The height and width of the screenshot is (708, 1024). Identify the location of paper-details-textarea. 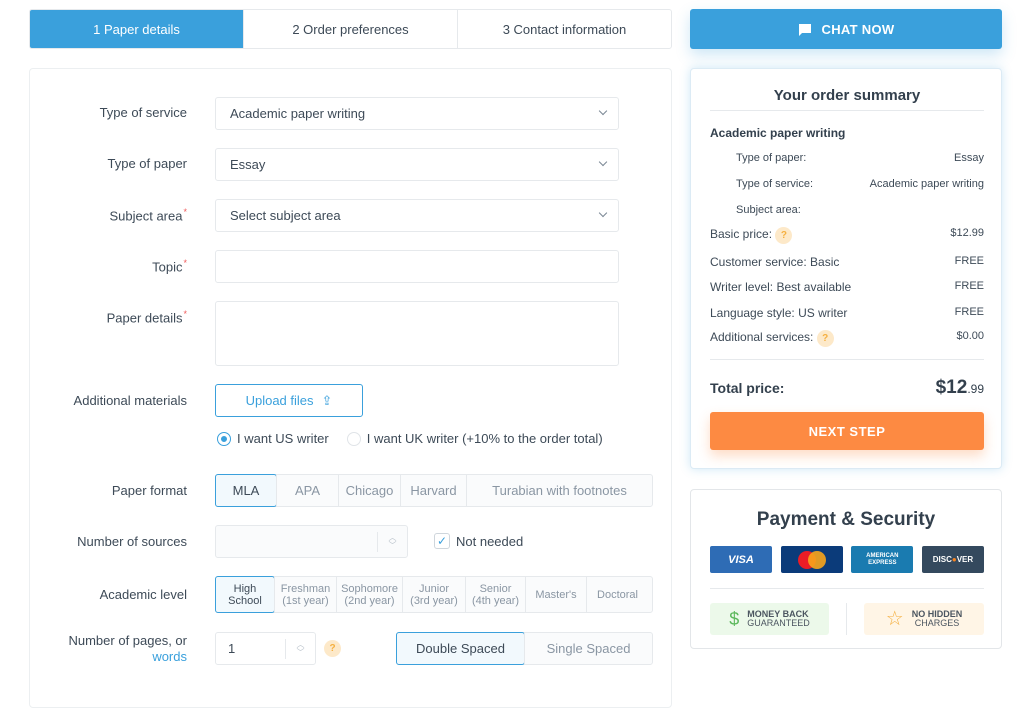
(417, 333).